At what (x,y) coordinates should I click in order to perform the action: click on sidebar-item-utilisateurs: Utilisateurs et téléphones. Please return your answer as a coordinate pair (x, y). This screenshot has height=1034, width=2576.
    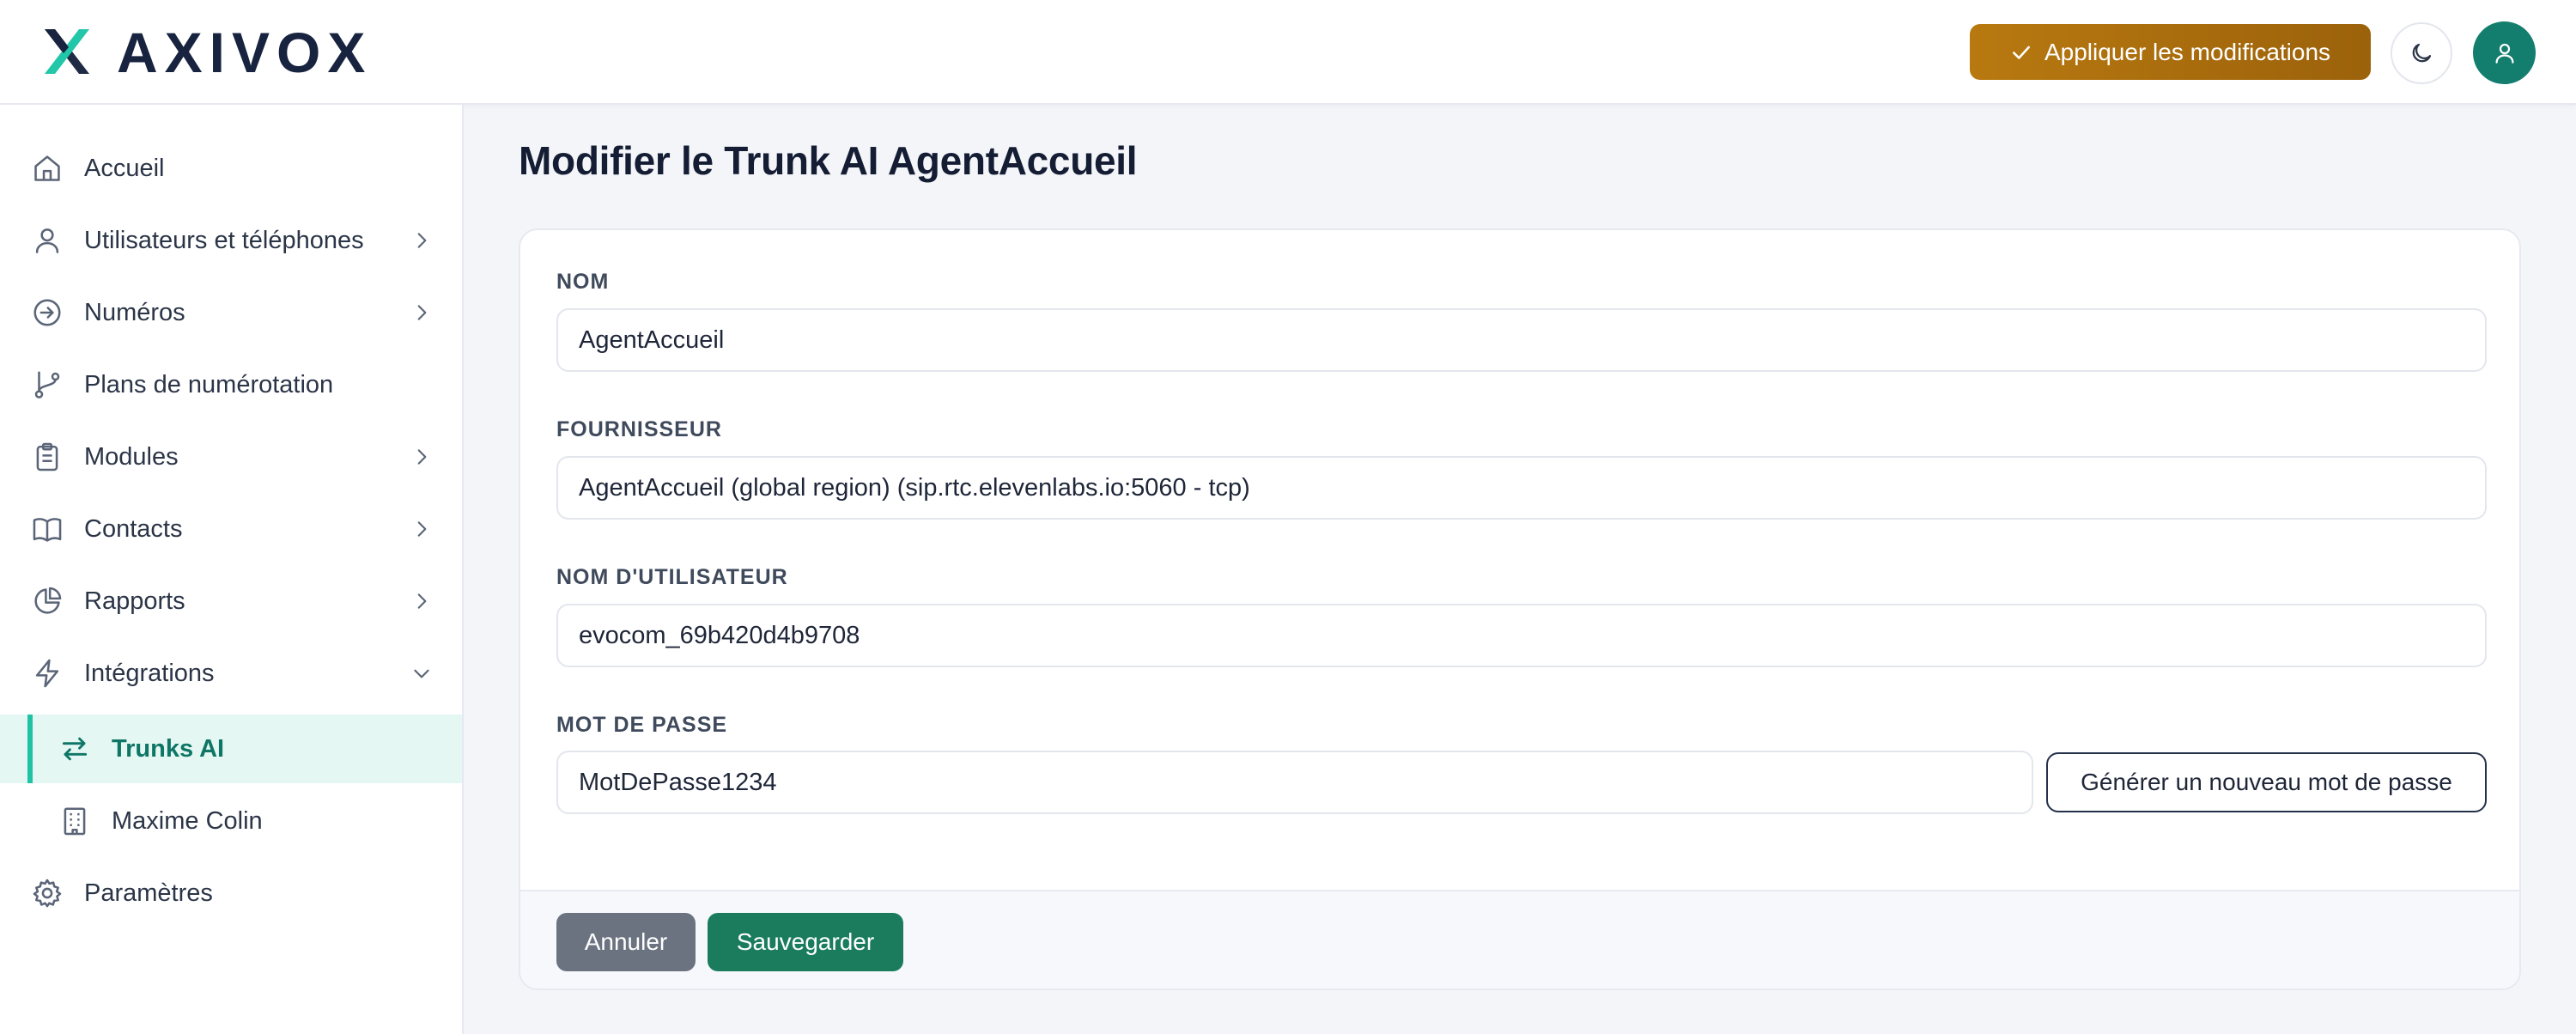
    Looking at the image, I should click on (231, 240).